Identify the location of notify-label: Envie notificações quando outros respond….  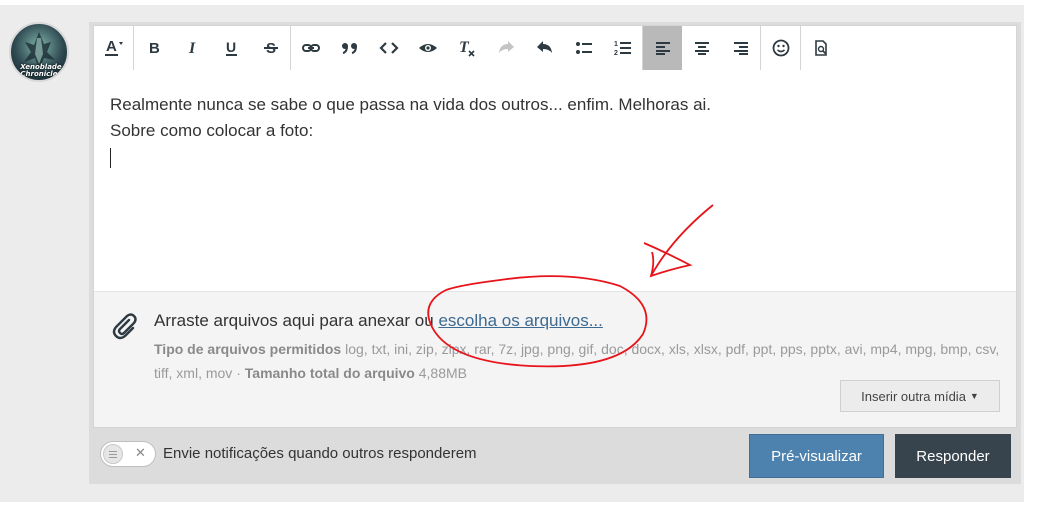
(320, 453).